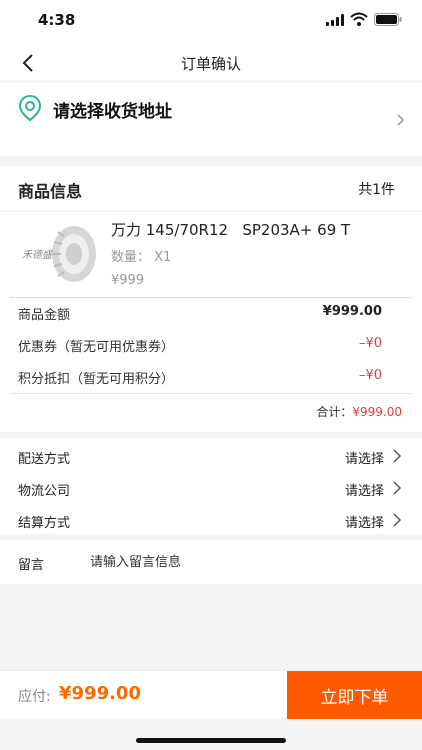  What do you see at coordinates (50, 191) in the screenshot?
I see `goods-section-title: 商品信息` at bounding box center [50, 191].